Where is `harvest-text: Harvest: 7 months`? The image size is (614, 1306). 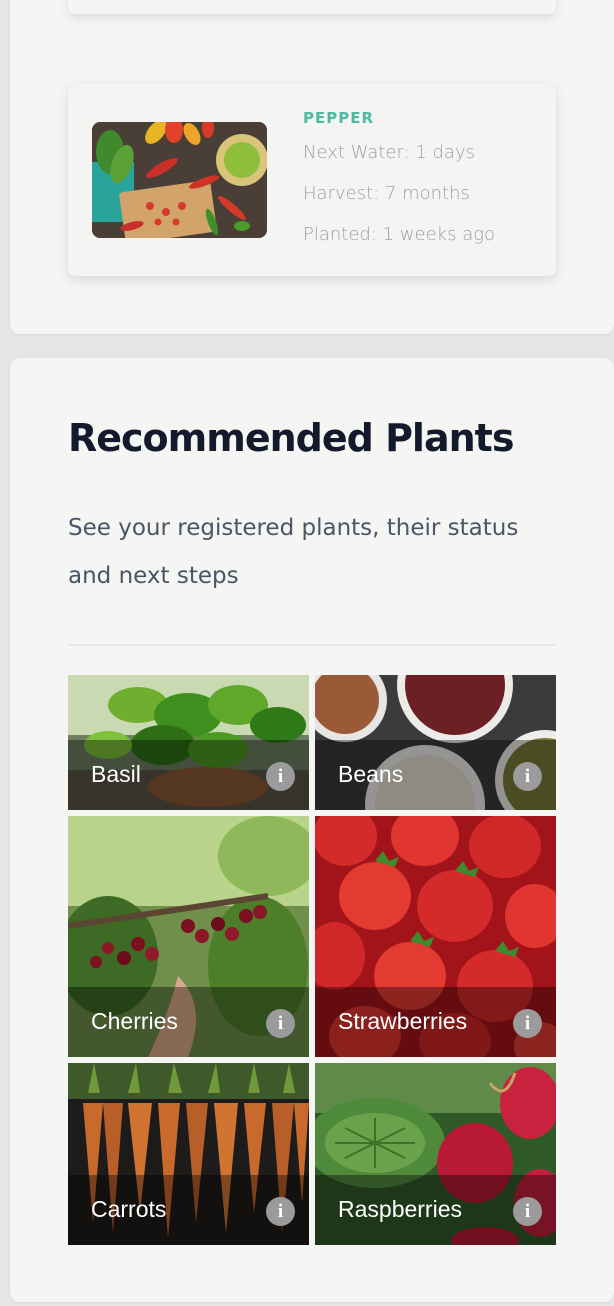
harvest-text: Harvest: 7 months is located at coordinates (386, 193).